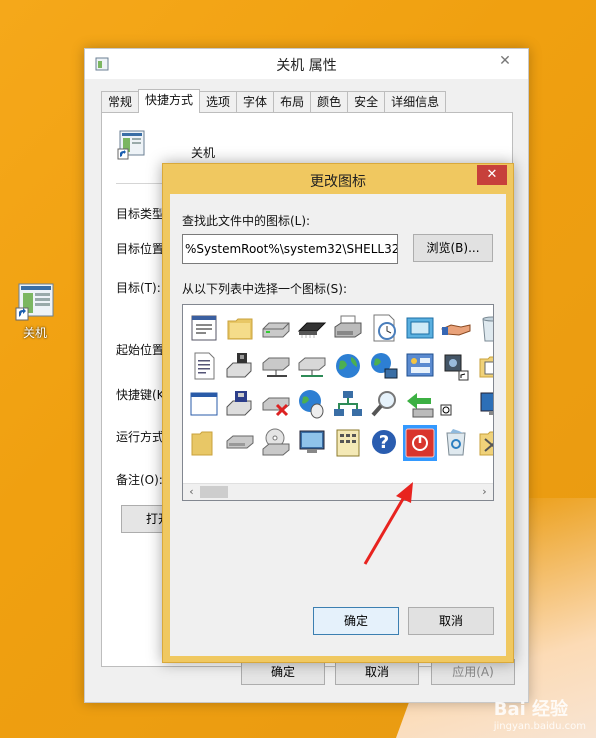  Describe the element at coordinates (191, 492) in the screenshot. I see `scroll-left-icon: ‹` at that location.